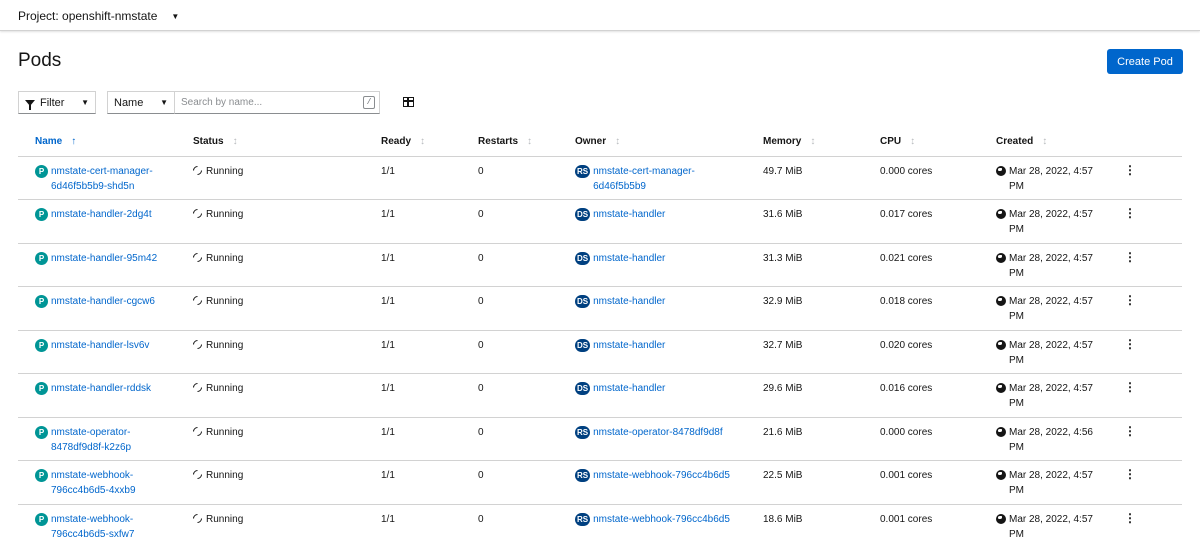  What do you see at coordinates (91, 440) in the screenshot?
I see `pod-name-link: nmstate-operator- 8478df9d8f-k2z6p` at bounding box center [91, 440].